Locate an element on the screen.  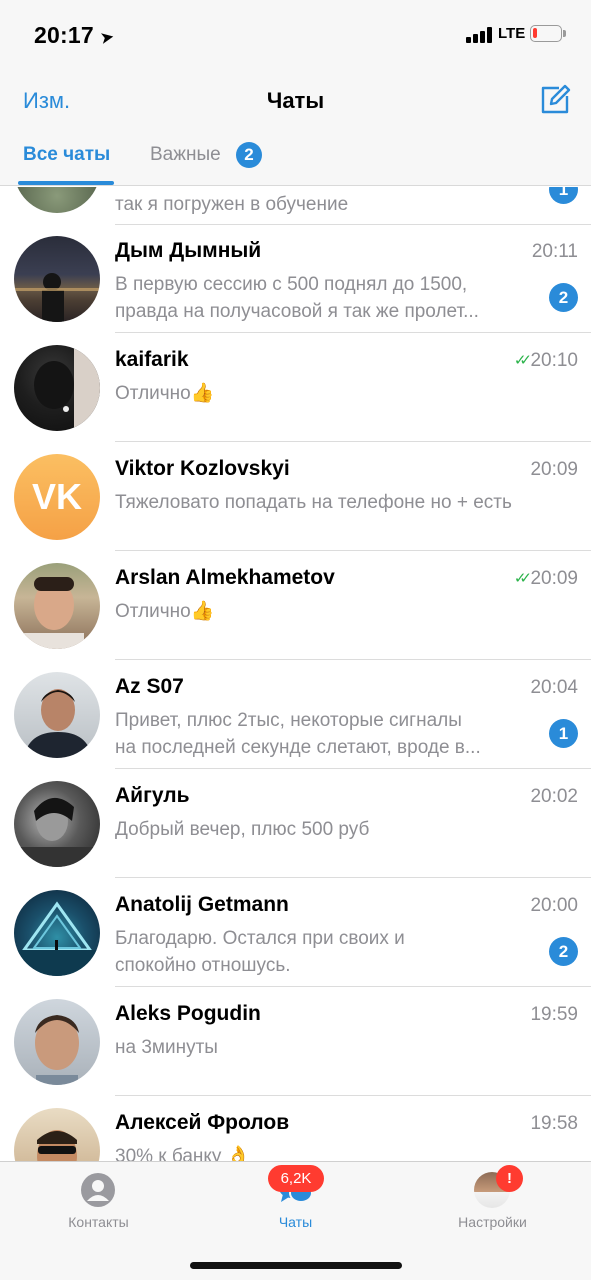
signal-strength-icon is located at coordinates (480, 35).